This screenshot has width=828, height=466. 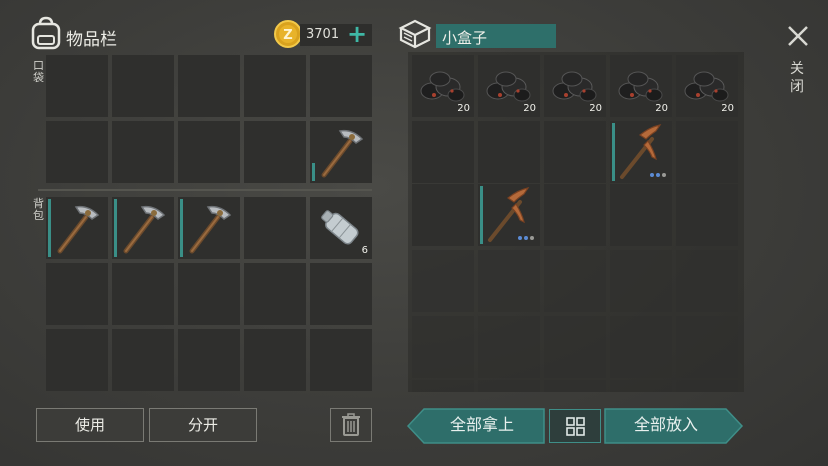 I want to click on trash-icon, so click(x=351, y=424).